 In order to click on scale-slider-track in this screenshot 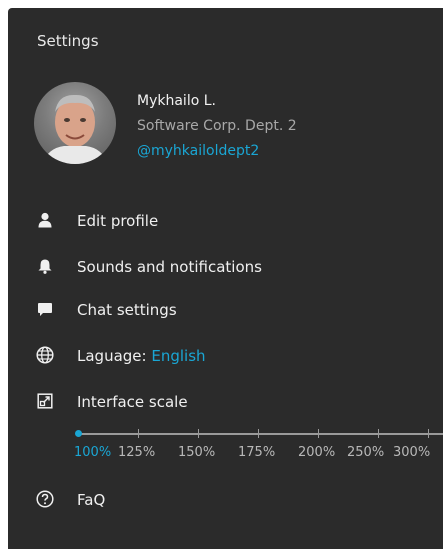, I will do `click(260, 434)`.